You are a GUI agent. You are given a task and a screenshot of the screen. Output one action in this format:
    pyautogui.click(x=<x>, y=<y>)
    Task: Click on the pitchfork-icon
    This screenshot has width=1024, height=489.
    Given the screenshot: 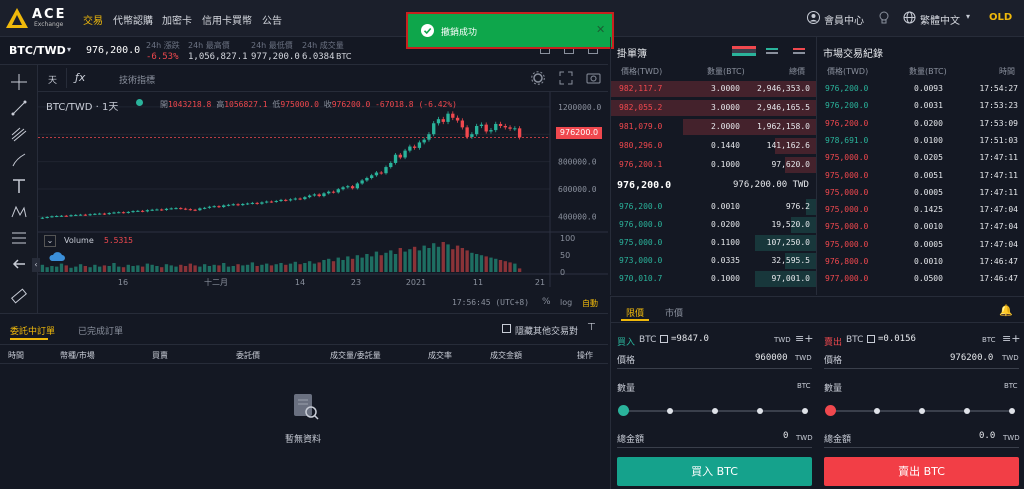 What is the action you would take?
    pyautogui.click(x=19, y=134)
    